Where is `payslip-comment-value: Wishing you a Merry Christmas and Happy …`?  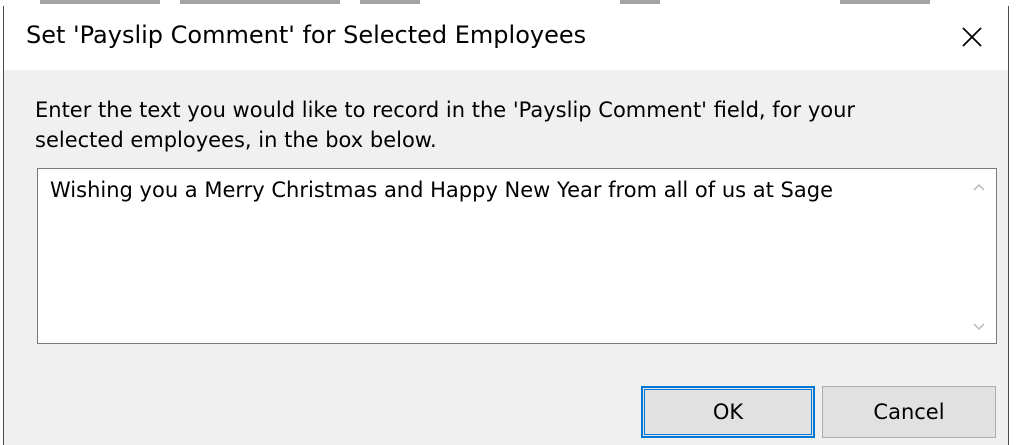
payslip-comment-value: Wishing you a Merry Christmas and Happy … is located at coordinates (441, 190).